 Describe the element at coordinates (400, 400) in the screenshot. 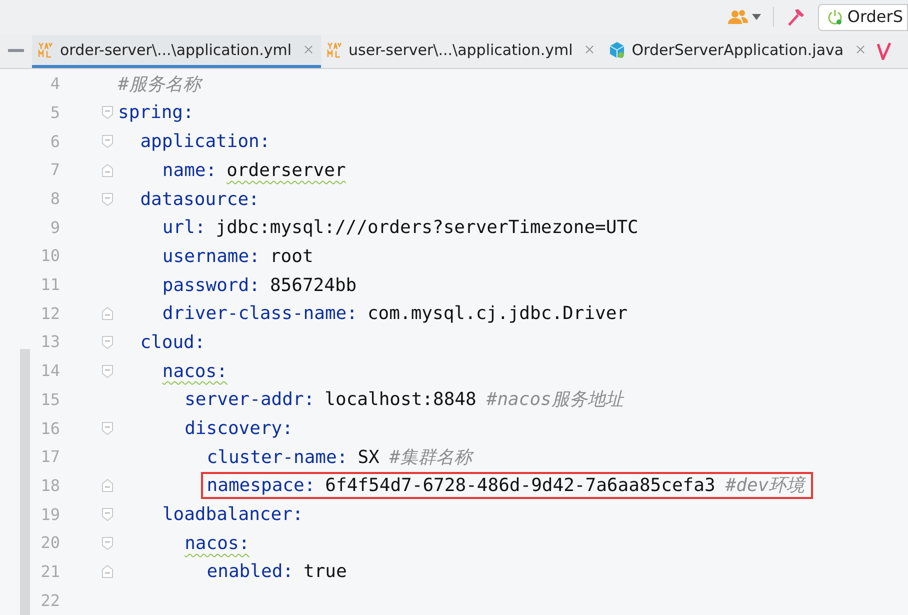

I see `yaml-value: localhost:8848` at that location.